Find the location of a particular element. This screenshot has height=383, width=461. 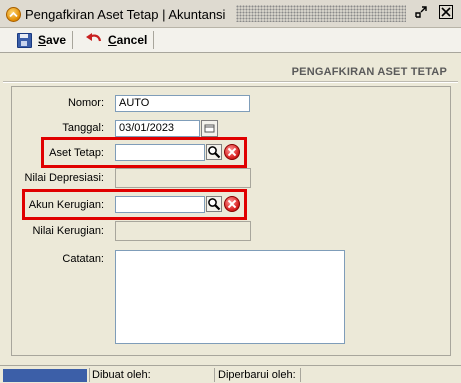

title-bar: Pengafkiran Aset Tetap | Akuntansi is located at coordinates (230, 14).